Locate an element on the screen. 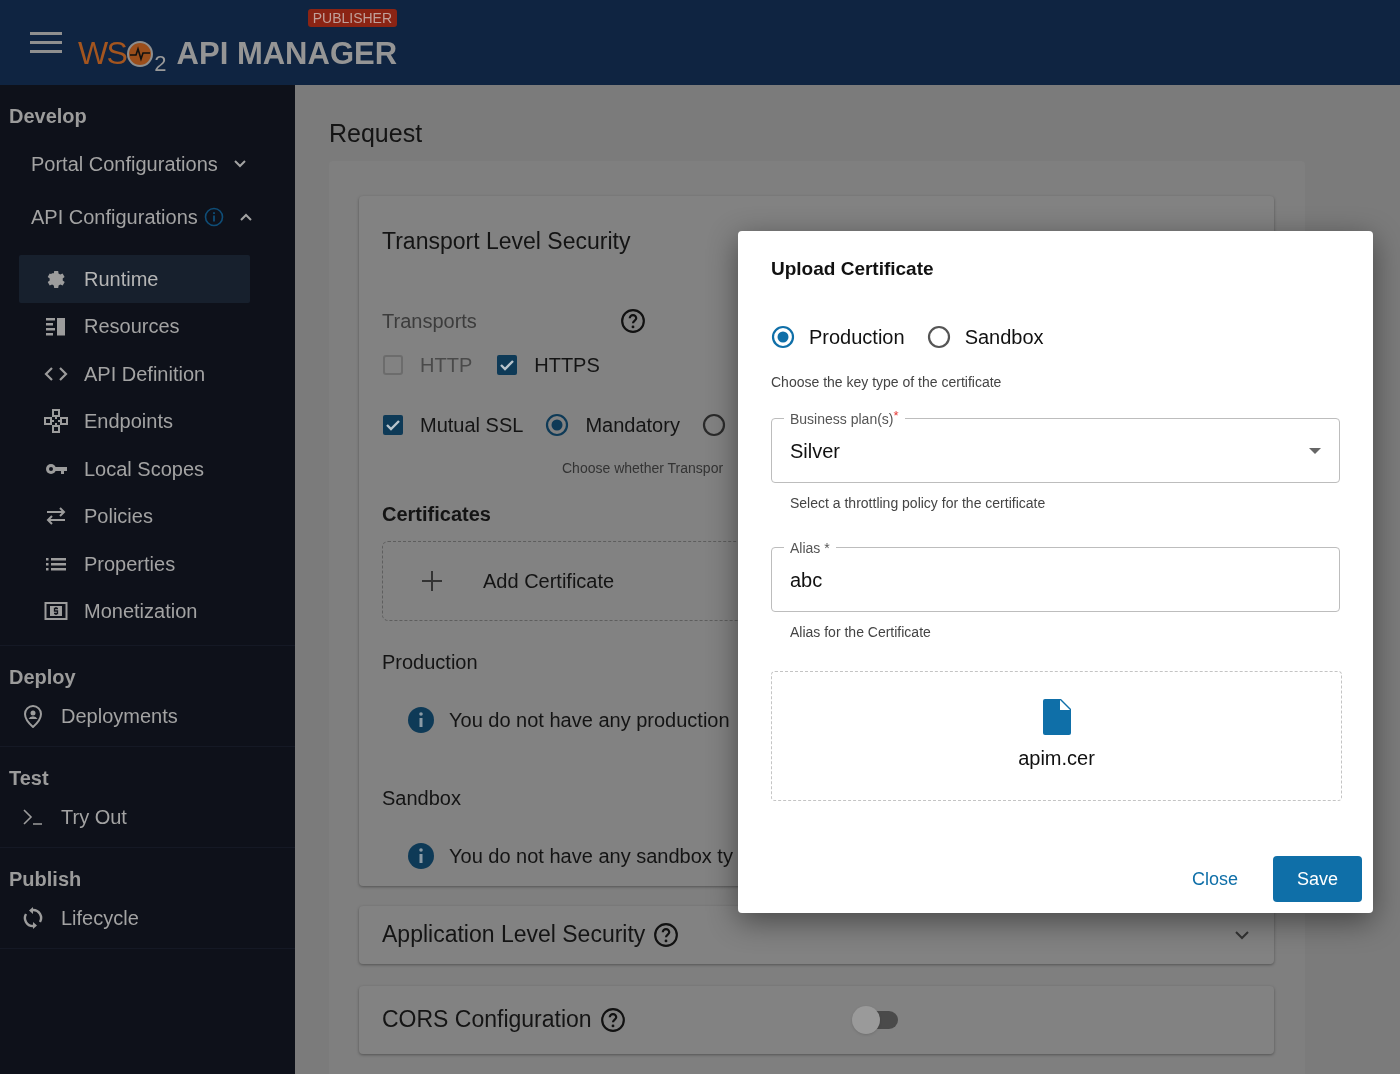  card-title: Transport Level Security is located at coordinates (506, 241).